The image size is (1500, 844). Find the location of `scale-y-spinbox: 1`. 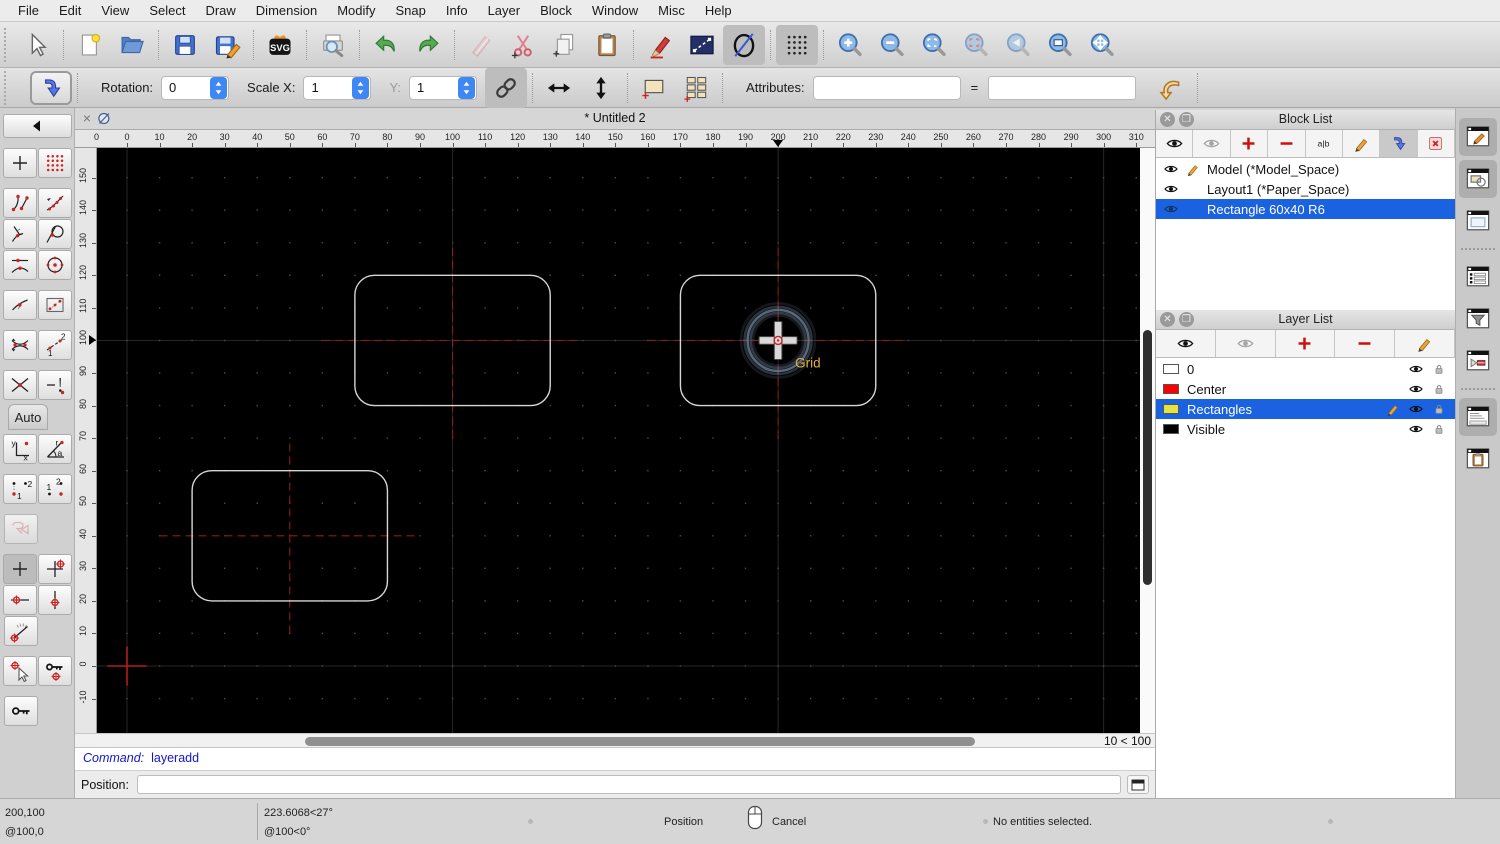

scale-y-spinbox: 1 is located at coordinates (443, 87).